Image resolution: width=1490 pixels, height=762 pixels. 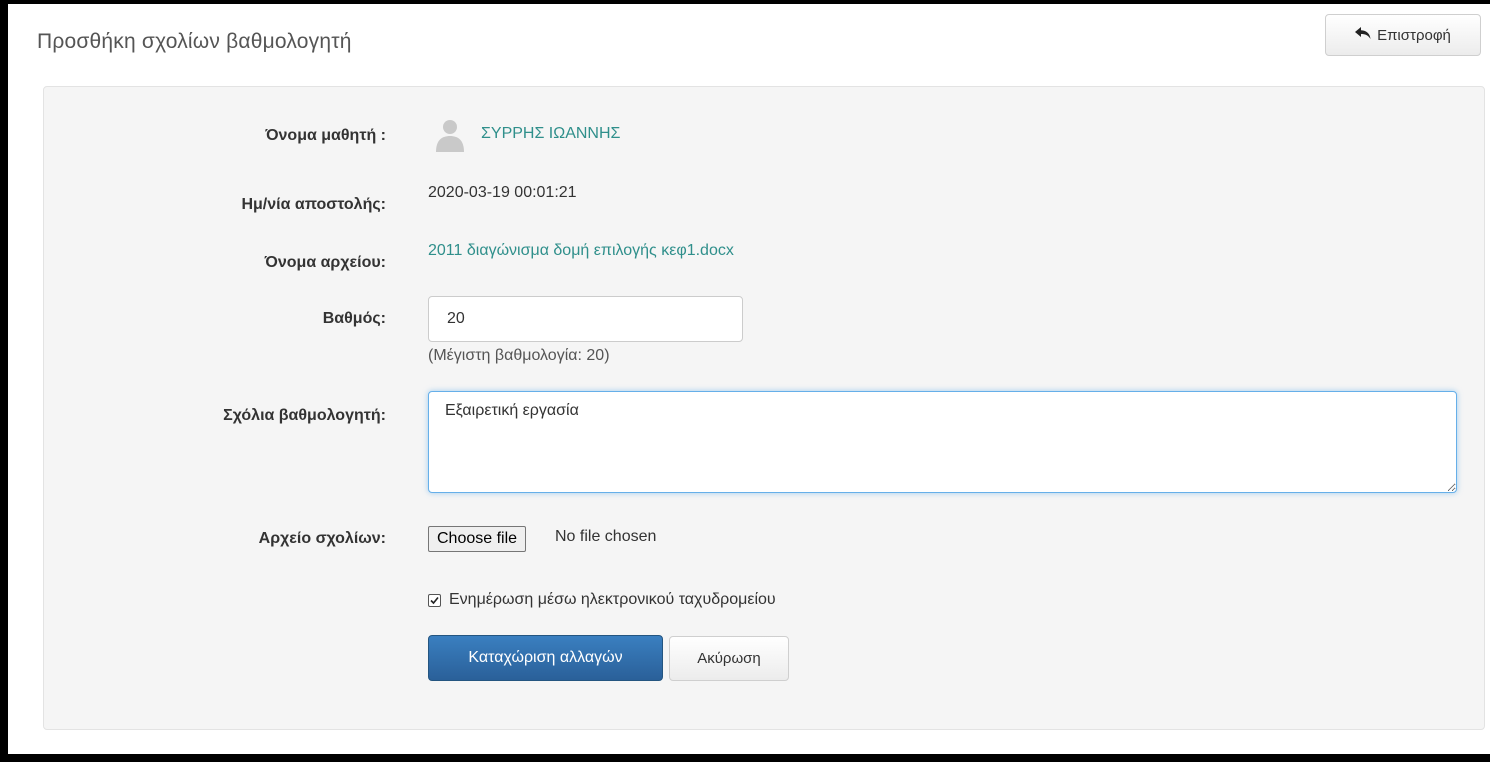 What do you see at coordinates (502, 192) in the screenshot?
I see `submission-date-value: 2020-03-19 00:01:21` at bounding box center [502, 192].